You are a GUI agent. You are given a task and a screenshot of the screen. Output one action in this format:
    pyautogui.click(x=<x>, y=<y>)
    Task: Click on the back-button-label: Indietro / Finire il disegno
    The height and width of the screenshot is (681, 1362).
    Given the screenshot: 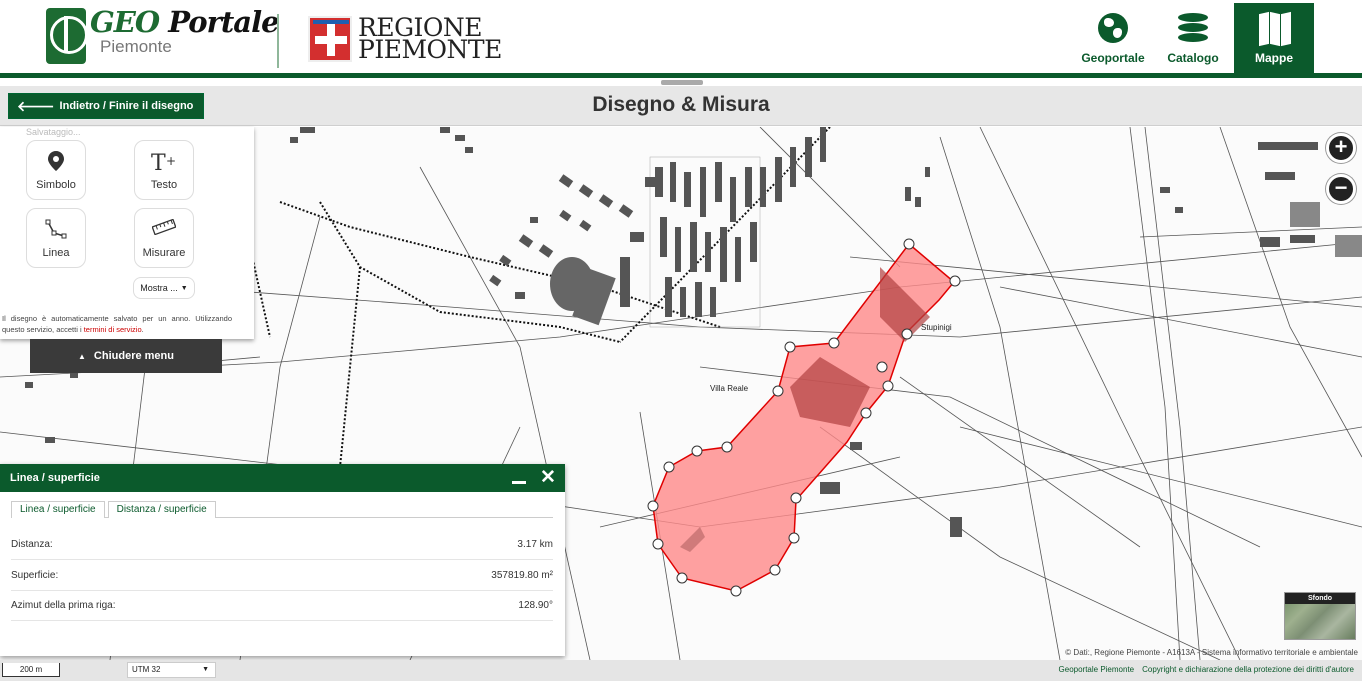 What is the action you would take?
    pyautogui.click(x=126, y=106)
    